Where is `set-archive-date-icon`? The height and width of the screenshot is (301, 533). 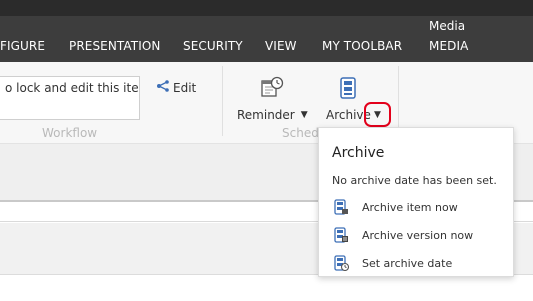 set-archive-date-icon is located at coordinates (341, 263).